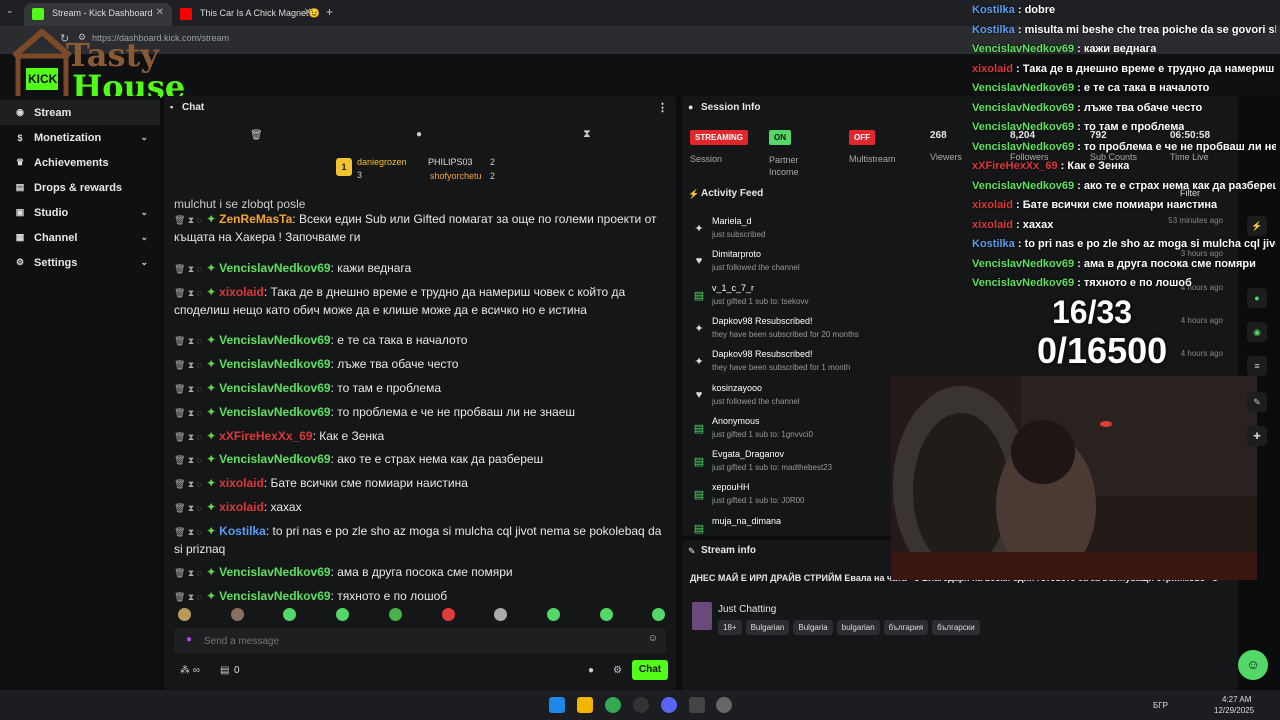  I want to click on obs-icon, so click(641, 705).